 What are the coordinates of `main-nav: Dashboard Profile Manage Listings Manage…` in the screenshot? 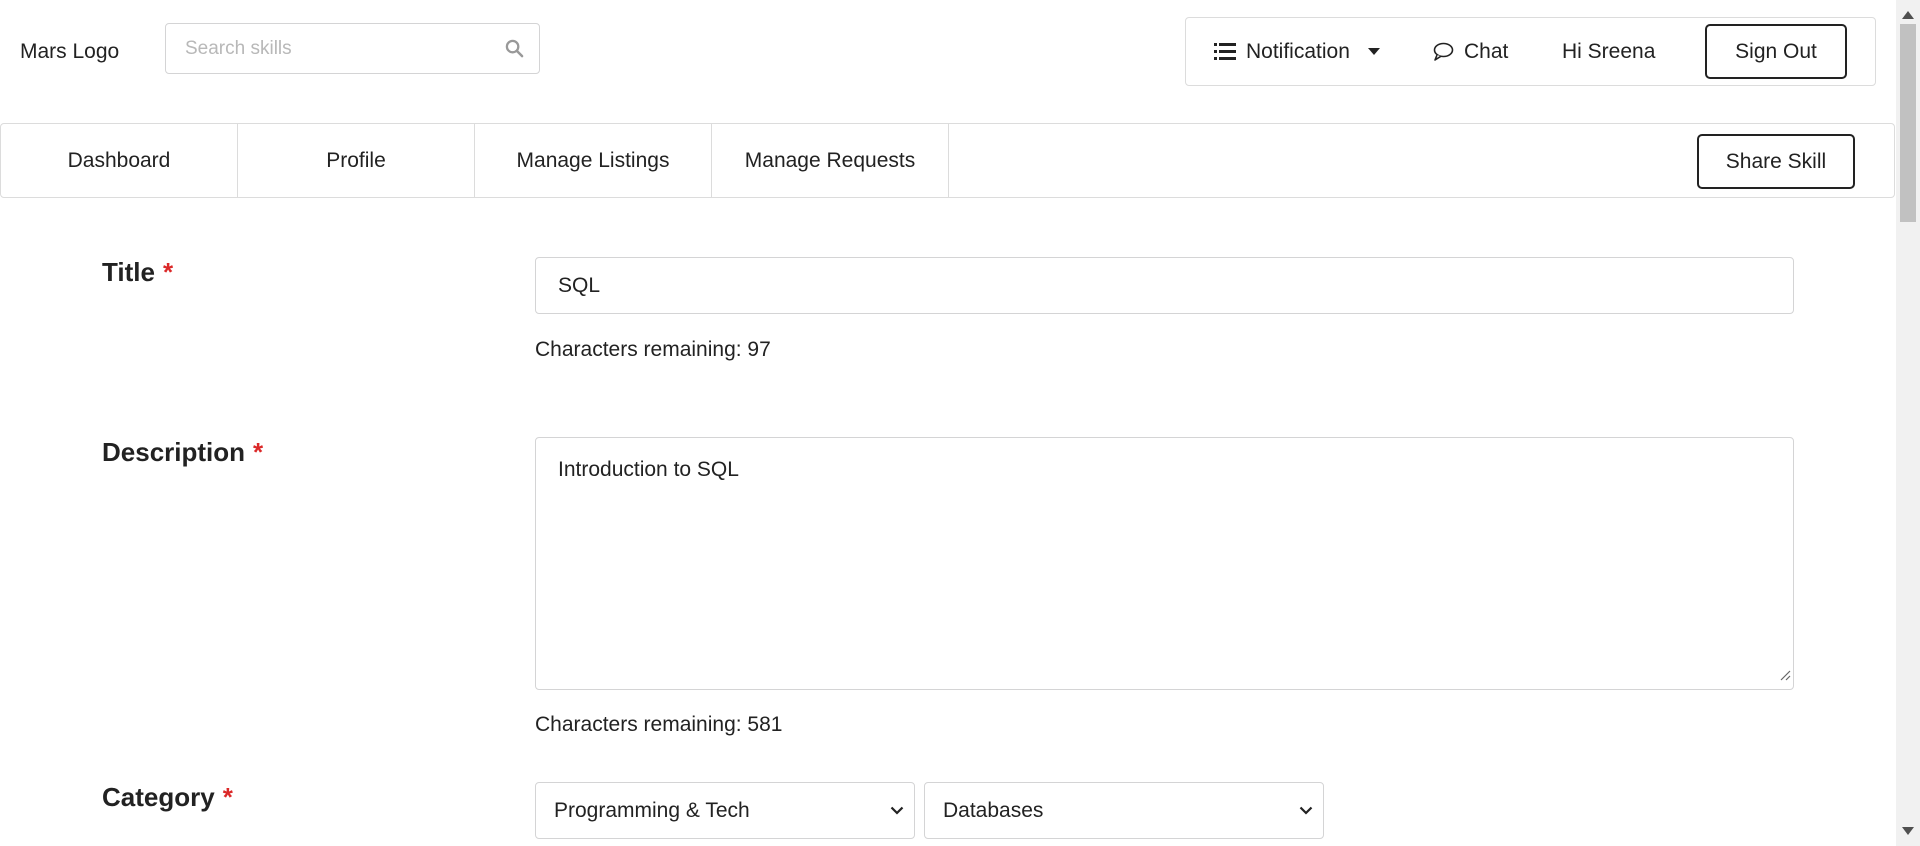 It's located at (947, 160).